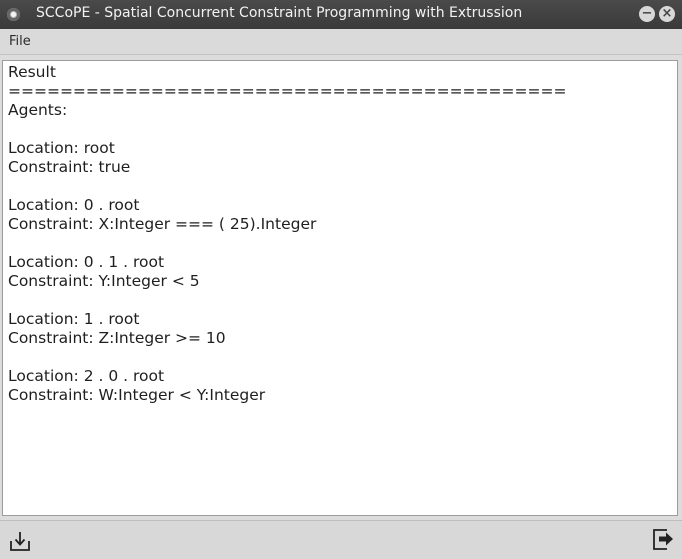 This screenshot has height=559, width=682. What do you see at coordinates (647, 14) in the screenshot?
I see `minimize-button: −` at bounding box center [647, 14].